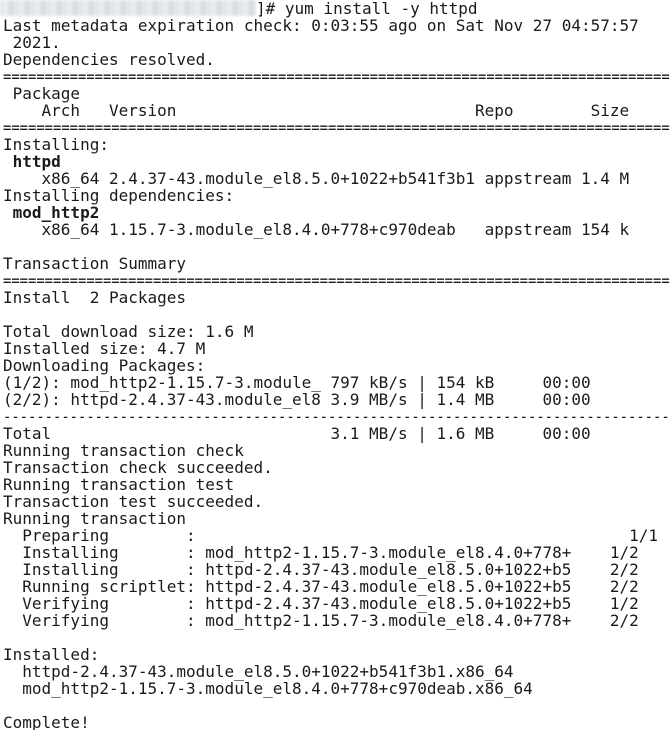 The width and height of the screenshot is (671, 730). Describe the element at coordinates (51, 212) in the screenshot. I see `output-line: mod_http2` at that location.